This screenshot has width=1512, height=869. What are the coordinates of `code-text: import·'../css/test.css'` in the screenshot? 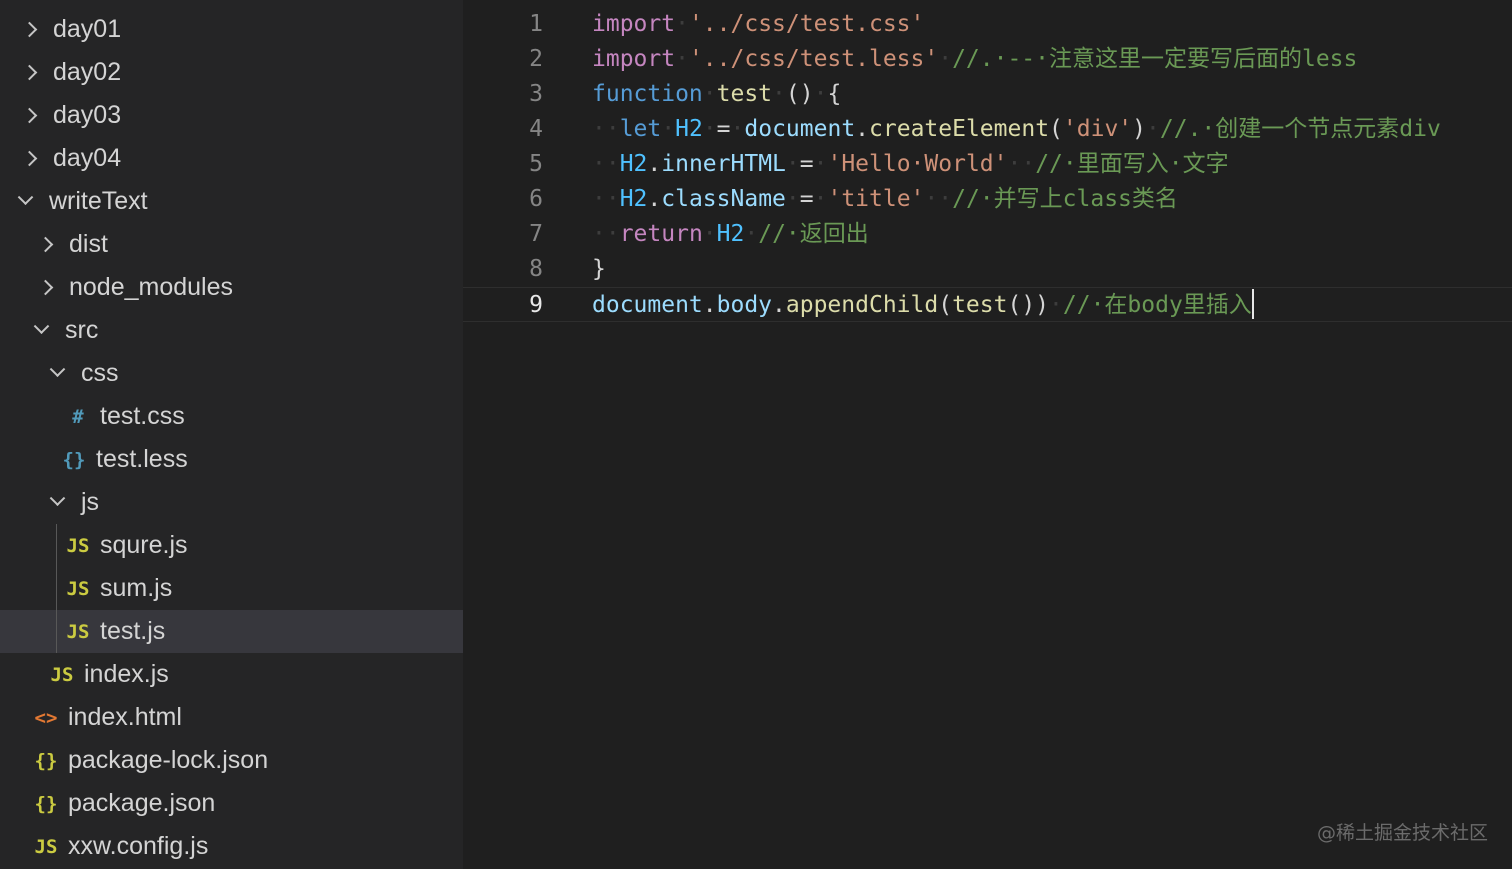 It's located at (758, 24).